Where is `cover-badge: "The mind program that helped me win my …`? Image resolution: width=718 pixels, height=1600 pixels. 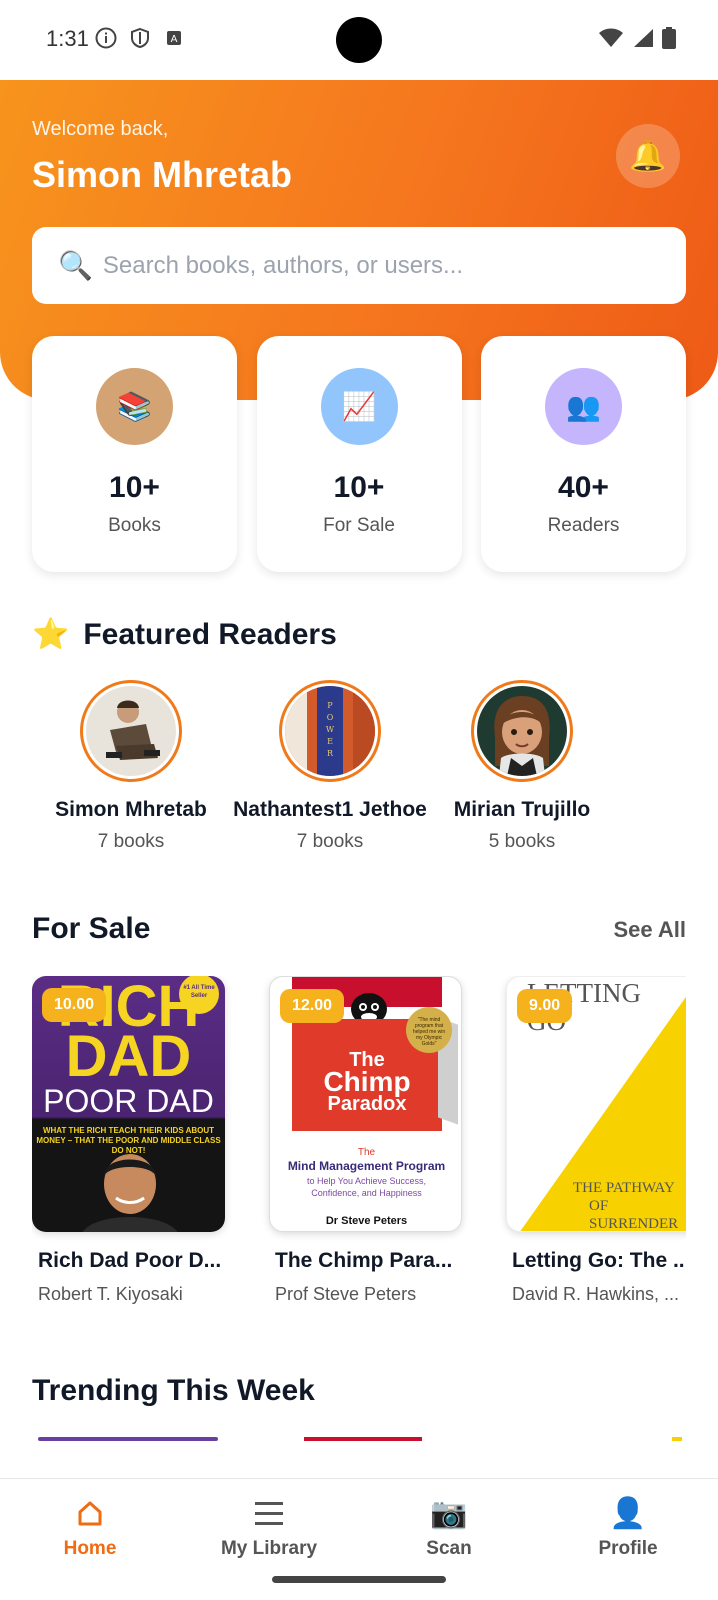
cover-badge: "The mind program that helped me win my … is located at coordinates (429, 1030).